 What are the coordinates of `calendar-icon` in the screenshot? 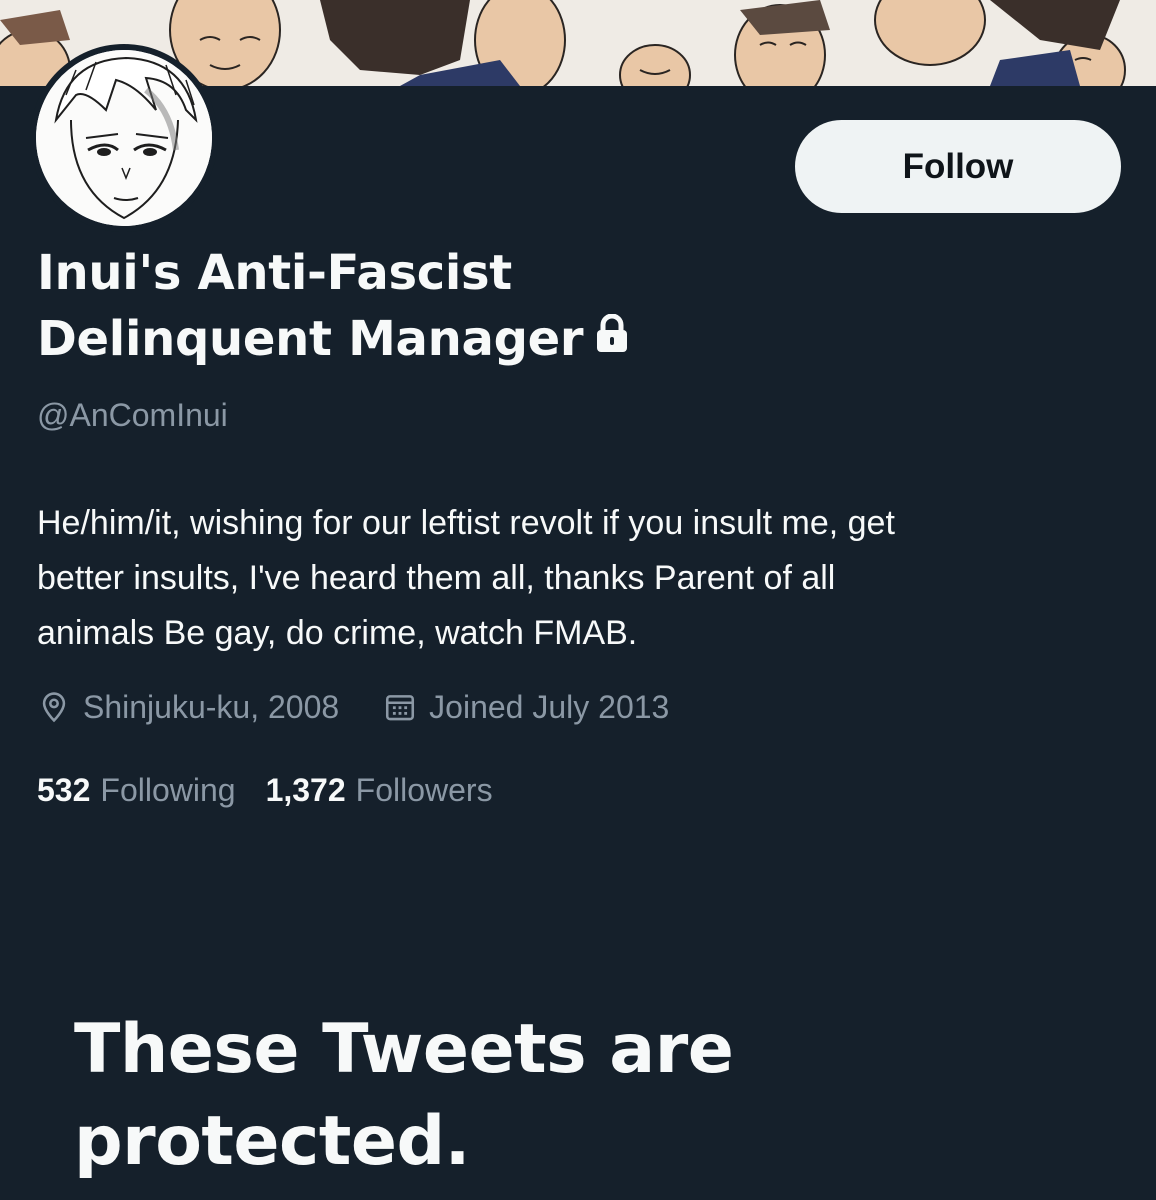 It's located at (400, 708).